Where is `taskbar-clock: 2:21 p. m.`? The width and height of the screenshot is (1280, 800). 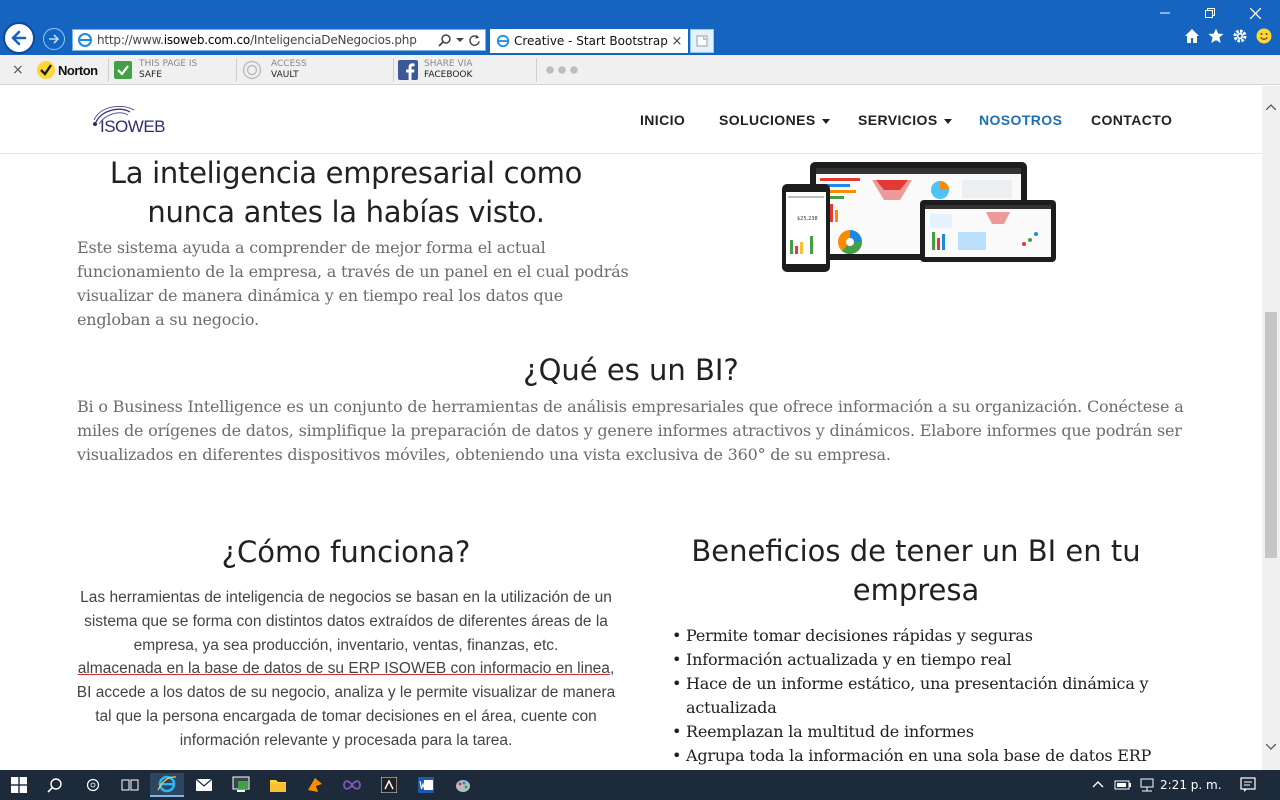
taskbar-clock: 2:21 p. m. is located at coordinates (1191, 785).